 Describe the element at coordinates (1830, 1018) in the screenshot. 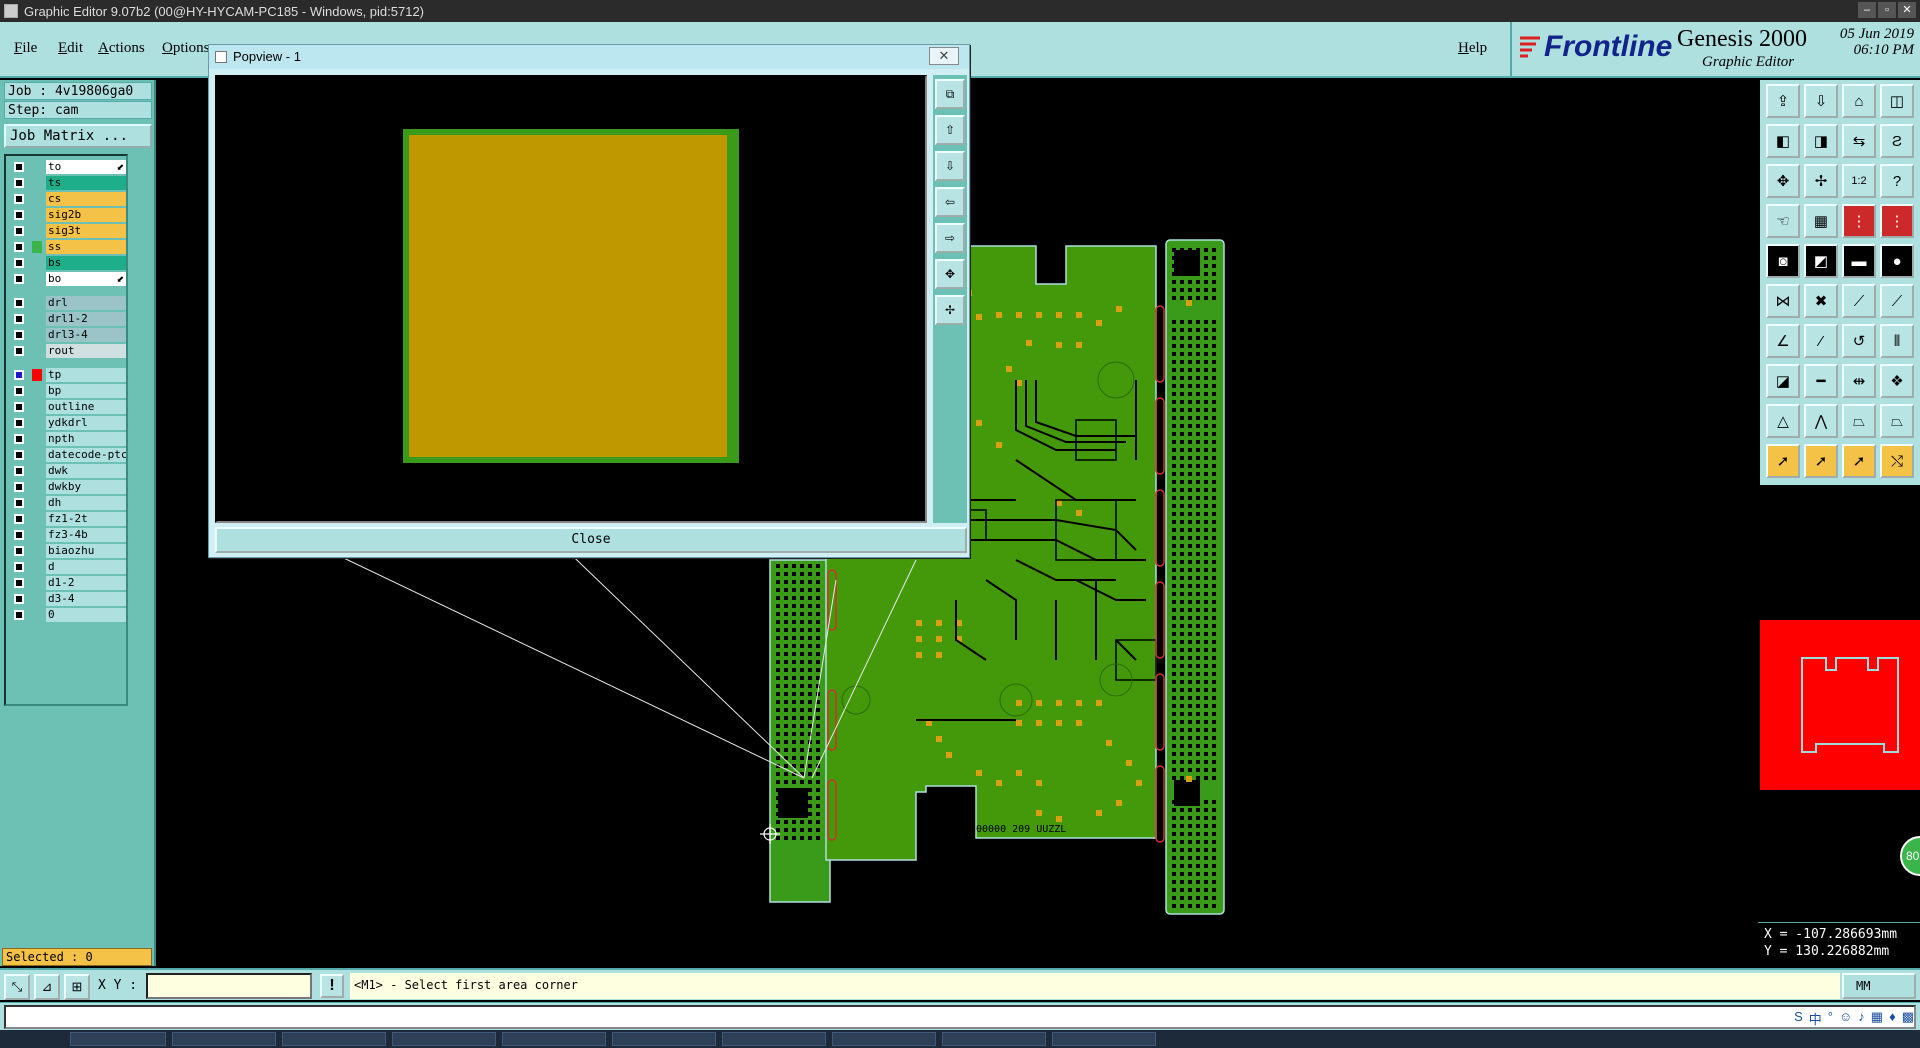

I see `punctuation-icon: °` at that location.